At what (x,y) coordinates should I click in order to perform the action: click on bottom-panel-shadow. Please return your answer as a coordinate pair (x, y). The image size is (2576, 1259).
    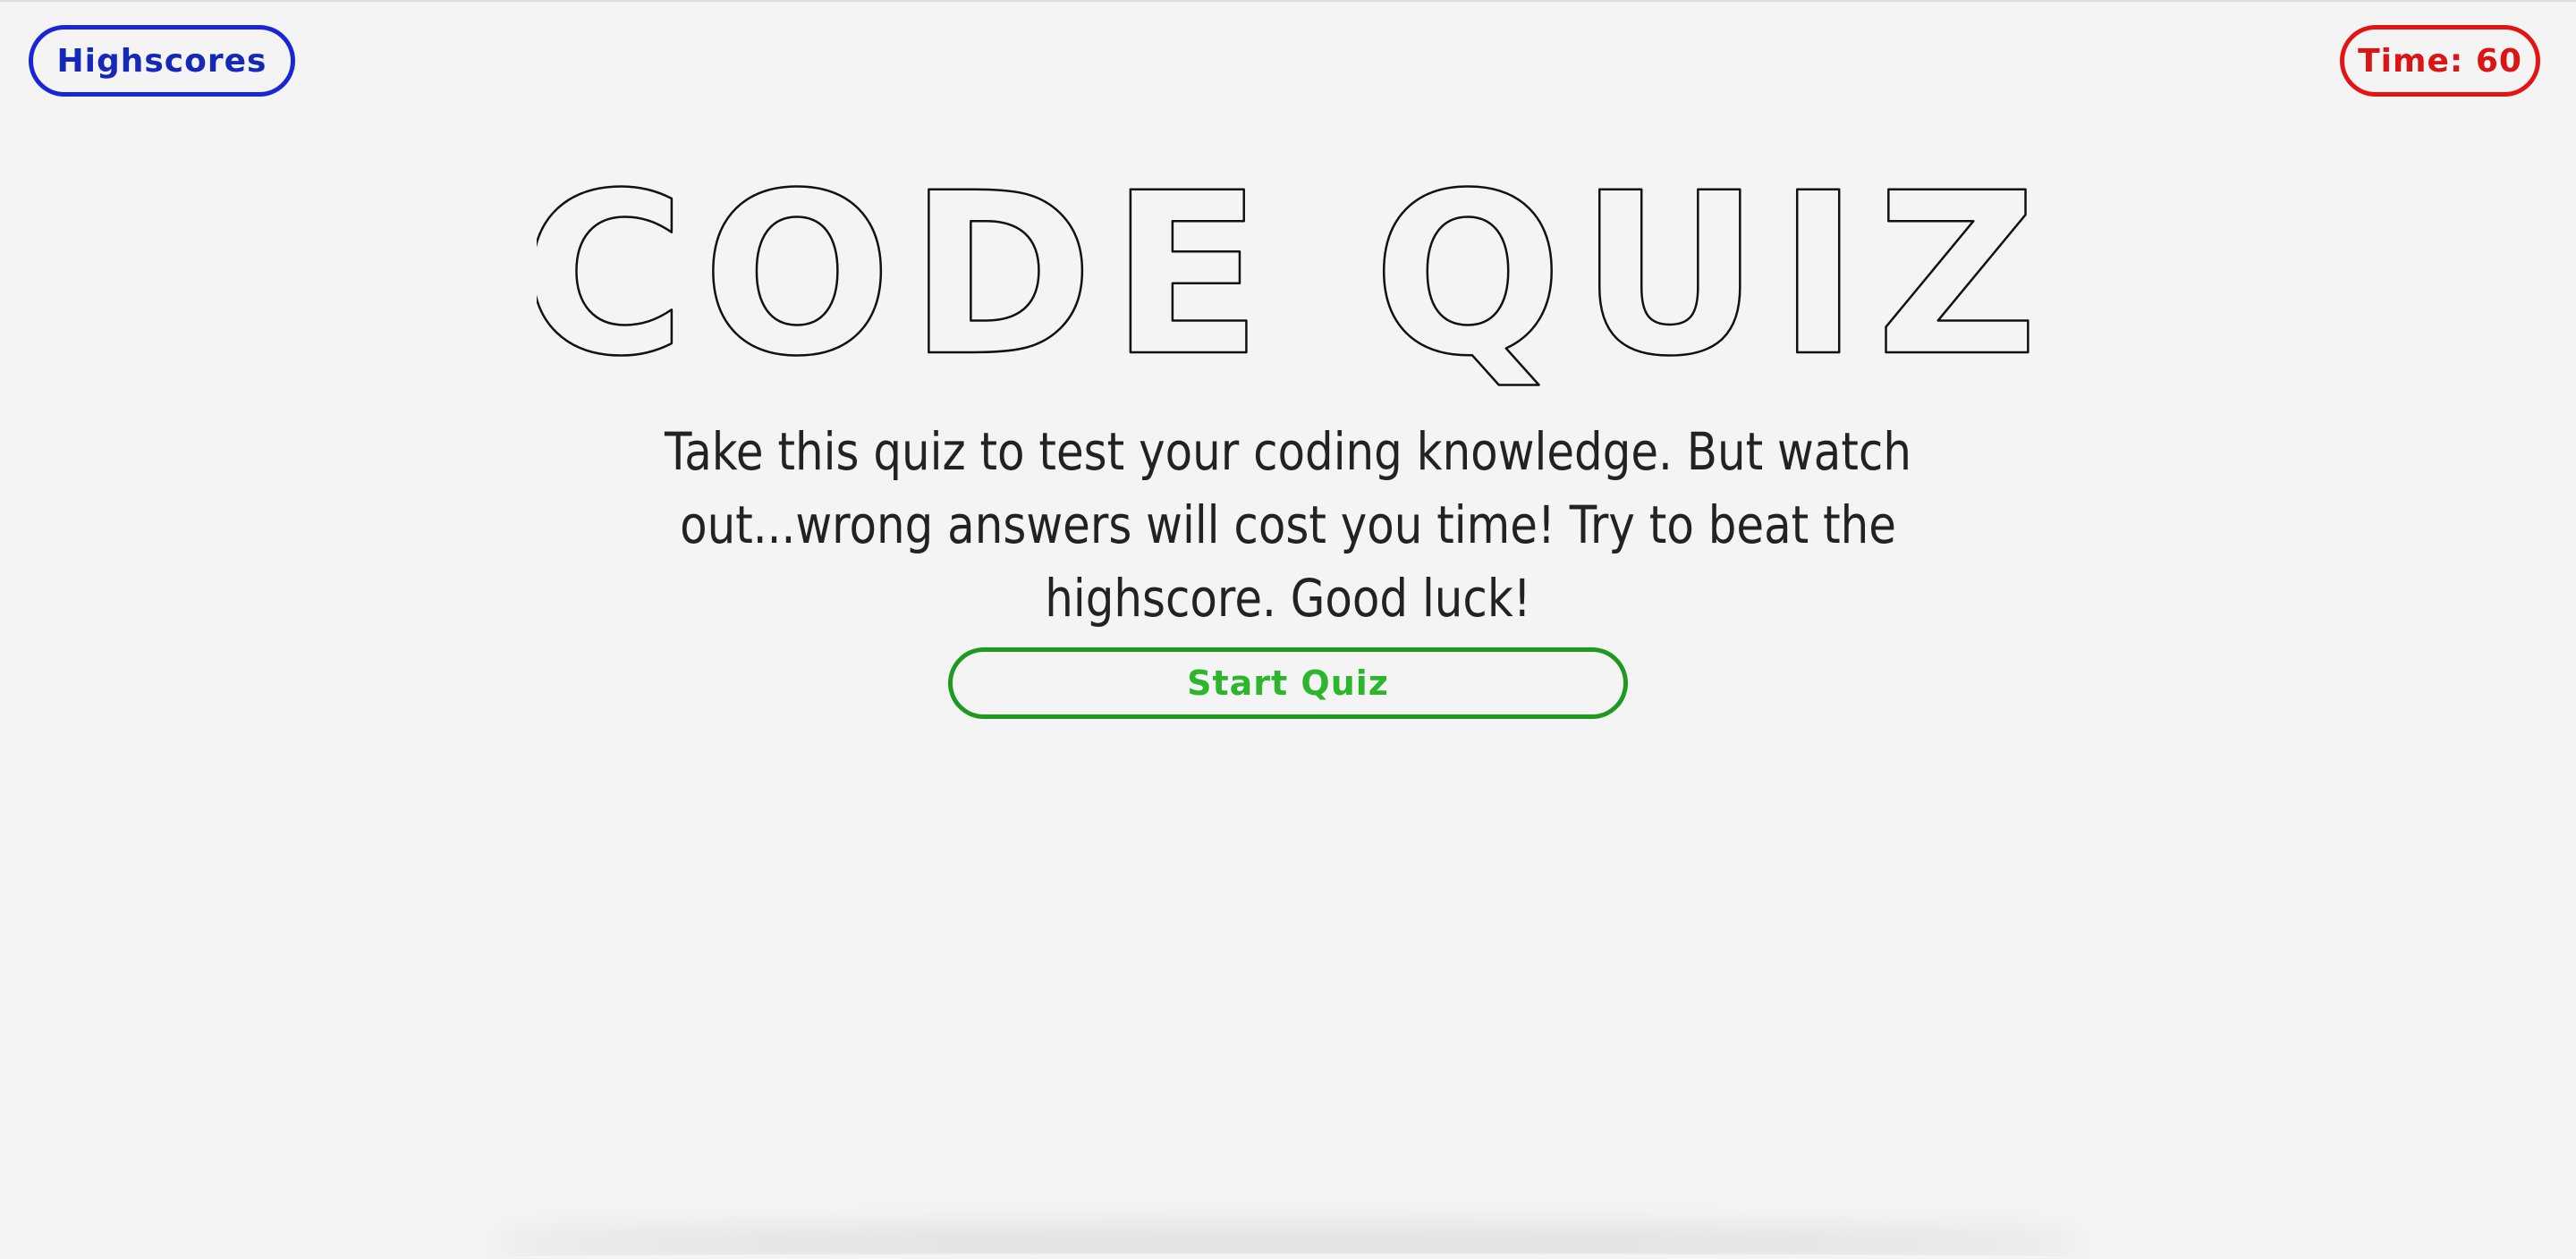
    Looking at the image, I should click on (1288, 1256).